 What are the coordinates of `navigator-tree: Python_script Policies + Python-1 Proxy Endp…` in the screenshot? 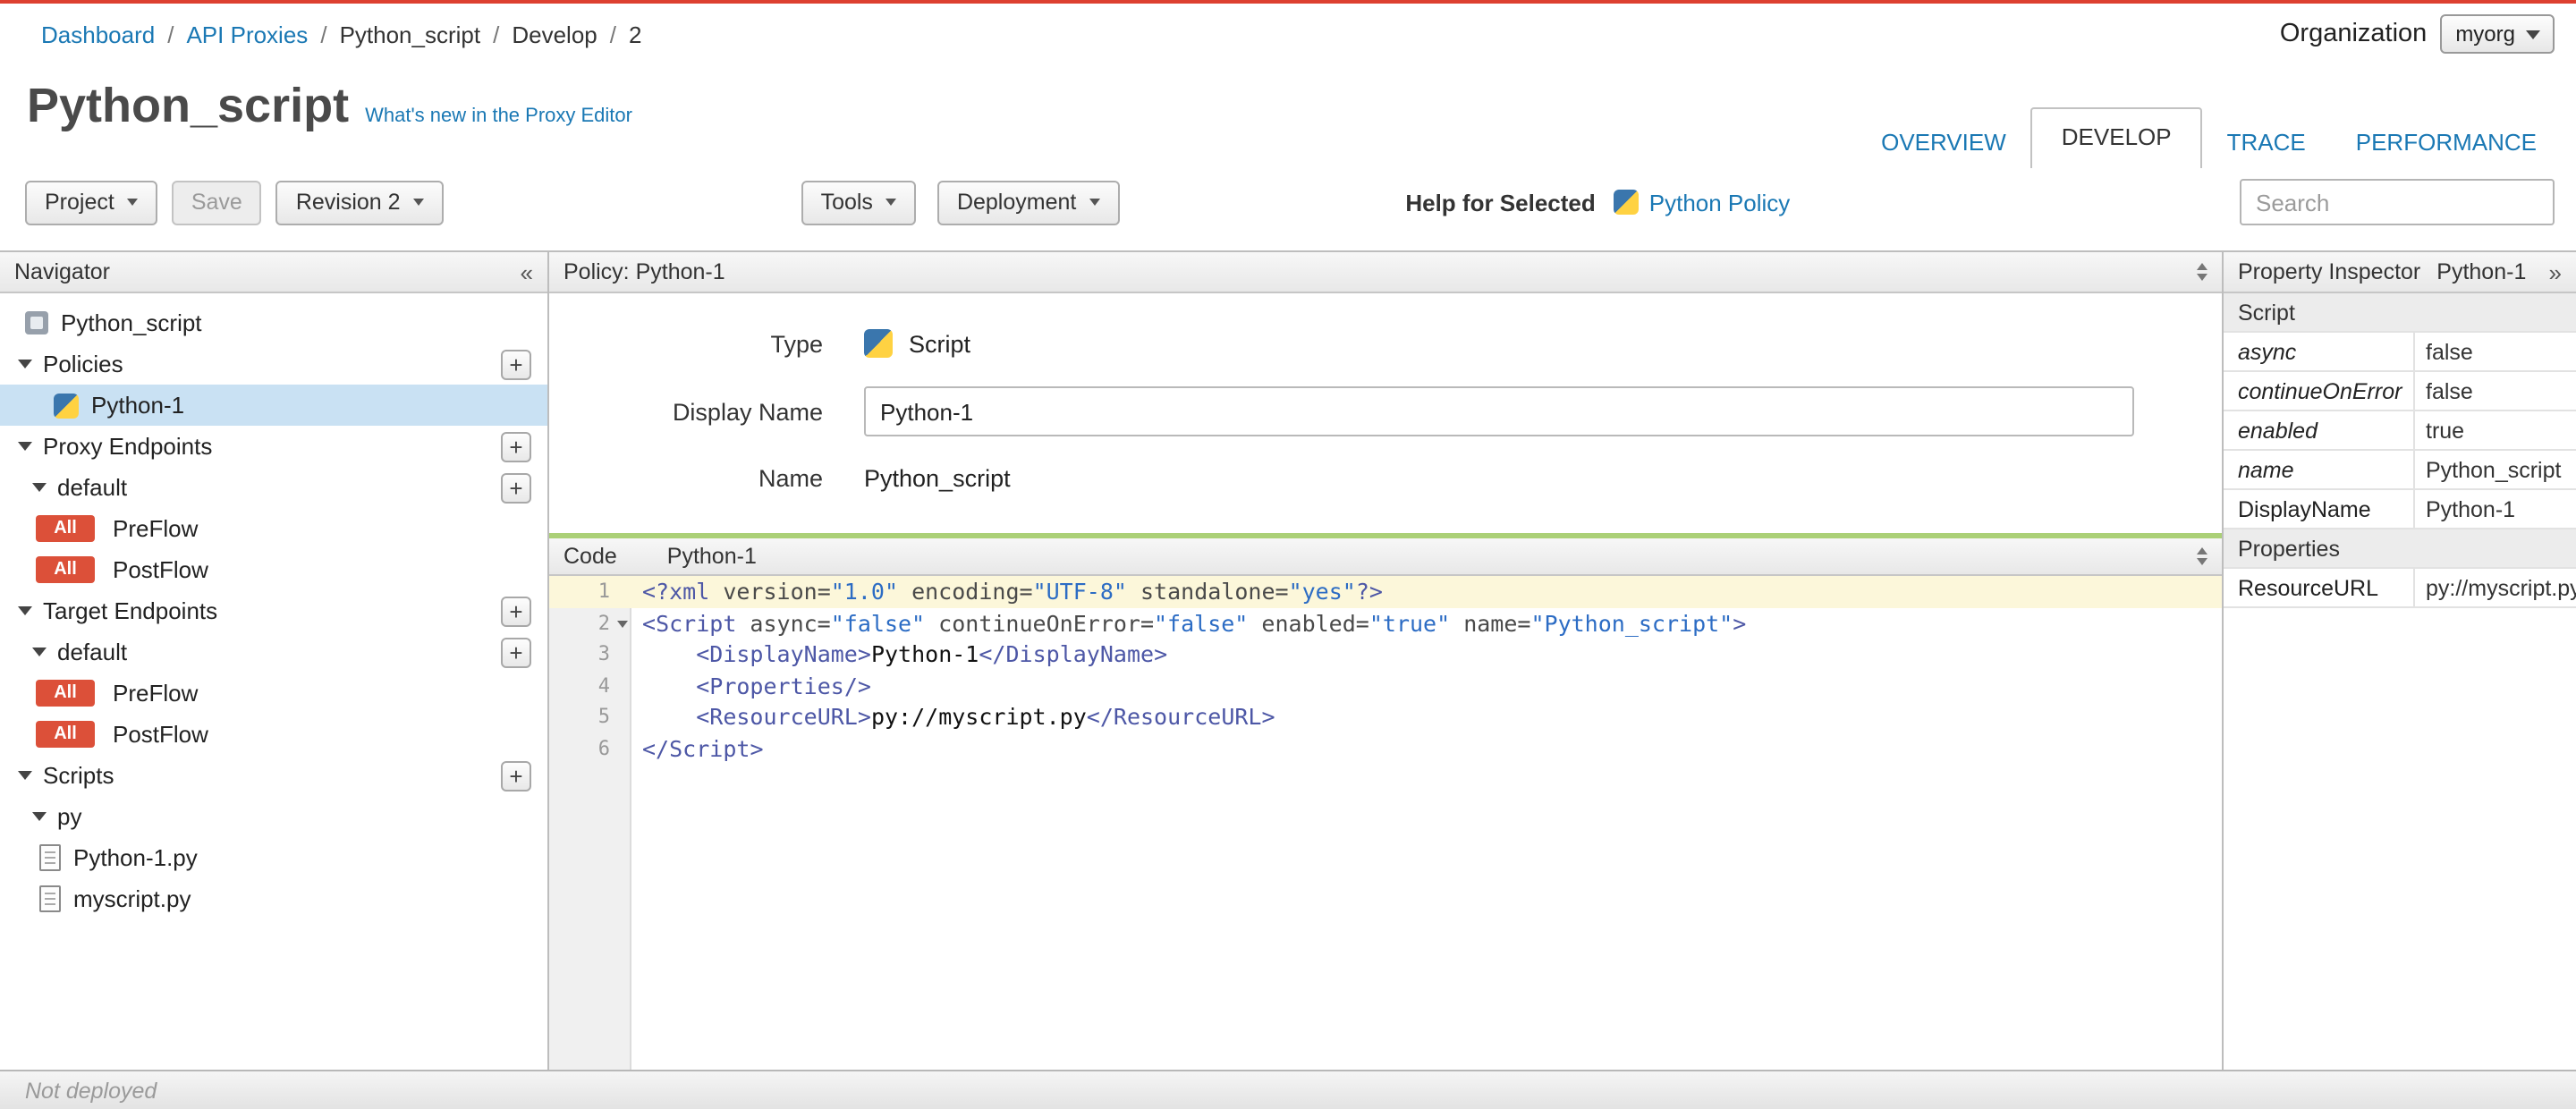 It's located at (273, 606).